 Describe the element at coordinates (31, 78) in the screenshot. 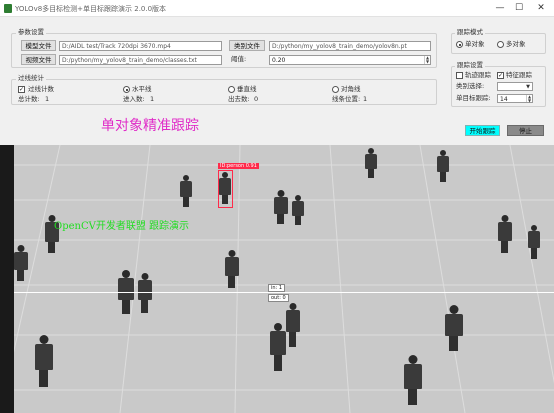

I see `line-count-title: 过线统计` at that location.